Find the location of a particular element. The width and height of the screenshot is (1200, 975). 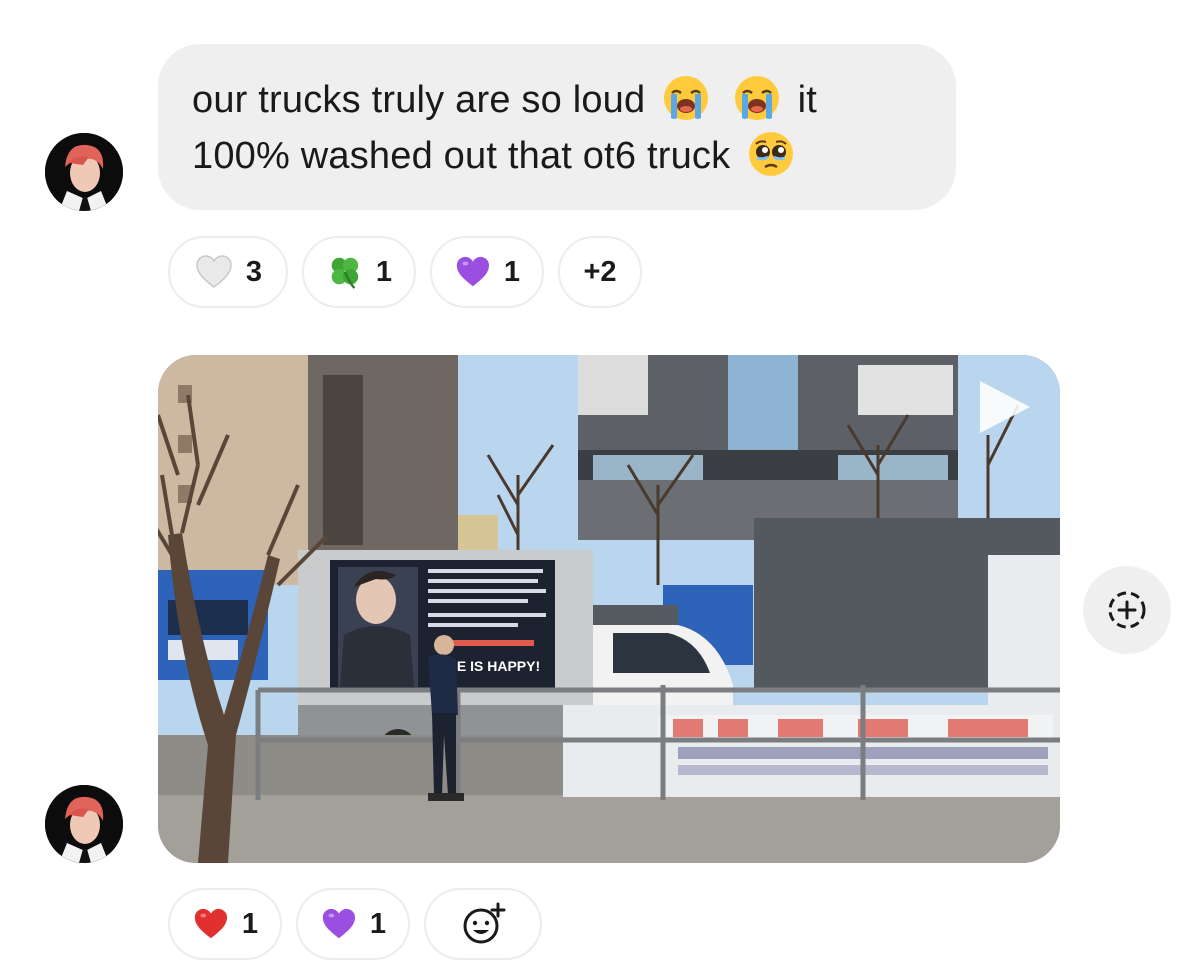

add-reaction-button is located at coordinates (483, 924).